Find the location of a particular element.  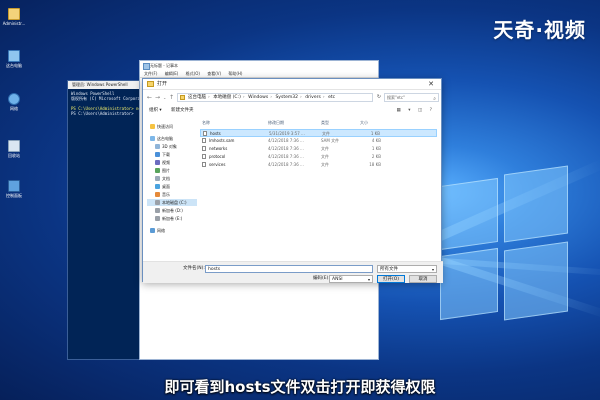

breadcrumb-item: etc is located at coordinates (331, 97).